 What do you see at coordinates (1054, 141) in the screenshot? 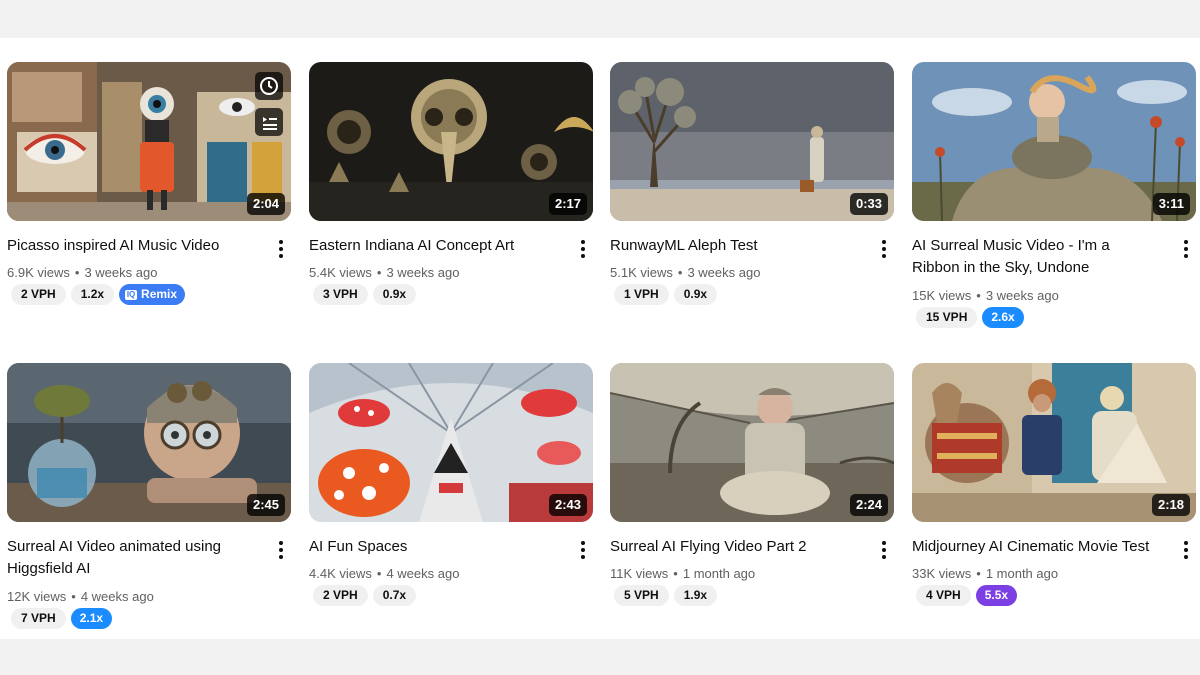
I see `video-thumbnail: 3:11` at bounding box center [1054, 141].